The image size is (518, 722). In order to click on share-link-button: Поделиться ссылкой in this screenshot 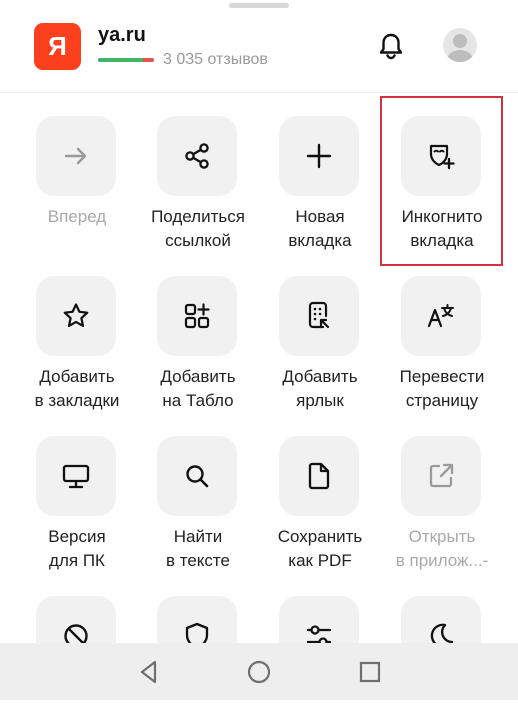, I will do `click(198, 171)`.